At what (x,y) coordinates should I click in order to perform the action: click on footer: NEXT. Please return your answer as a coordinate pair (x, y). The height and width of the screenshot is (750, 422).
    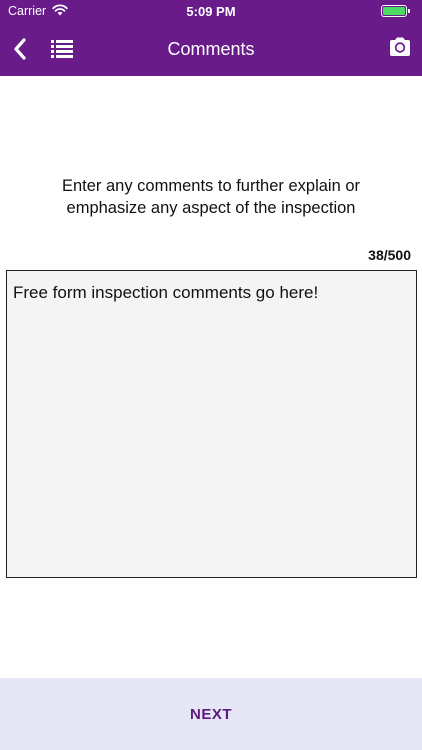
    Looking at the image, I should click on (211, 714).